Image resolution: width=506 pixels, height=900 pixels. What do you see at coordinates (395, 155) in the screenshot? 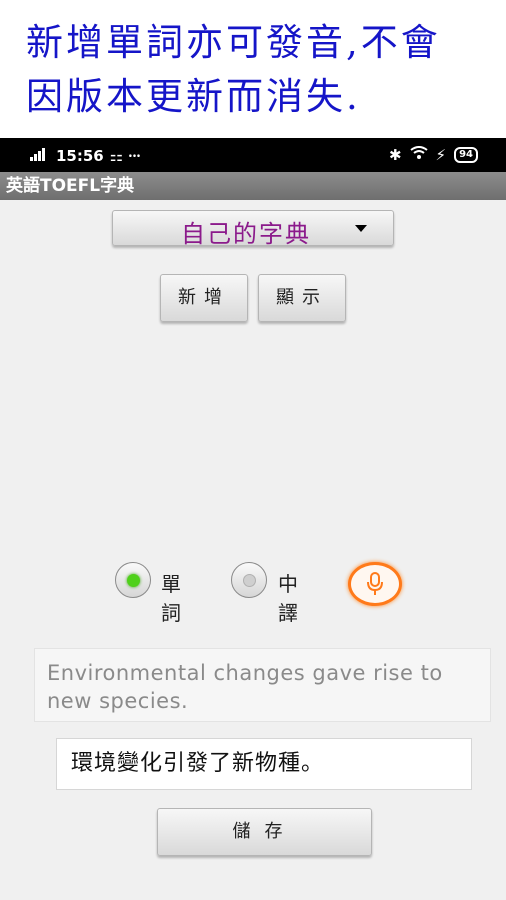
I see `bluetooth-icon: ✱` at bounding box center [395, 155].